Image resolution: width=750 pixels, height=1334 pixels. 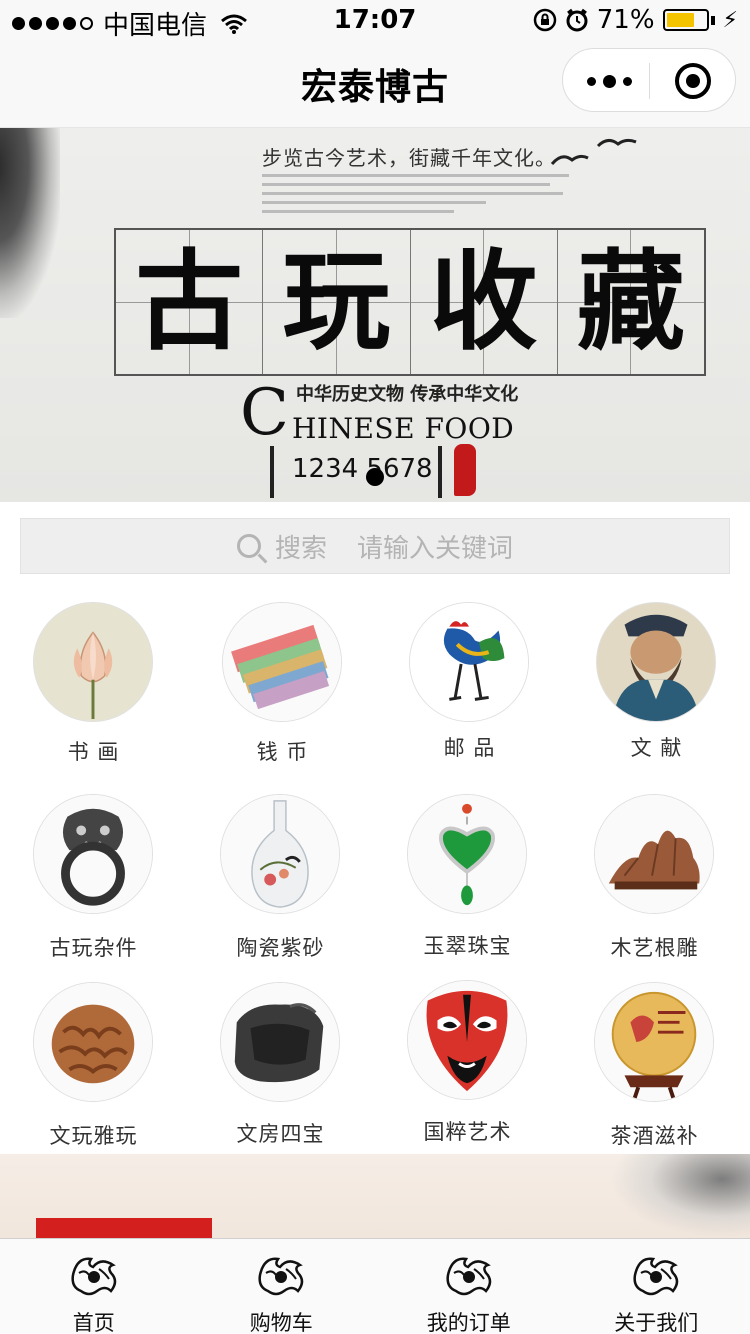 I want to click on tea-cake-icon, so click(x=654, y=1042).